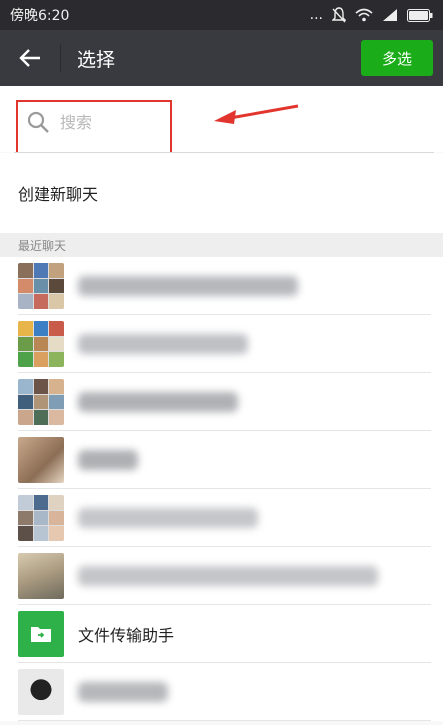 The height and width of the screenshot is (725, 443). I want to click on annotation-arrow-icon, so click(256, 114).